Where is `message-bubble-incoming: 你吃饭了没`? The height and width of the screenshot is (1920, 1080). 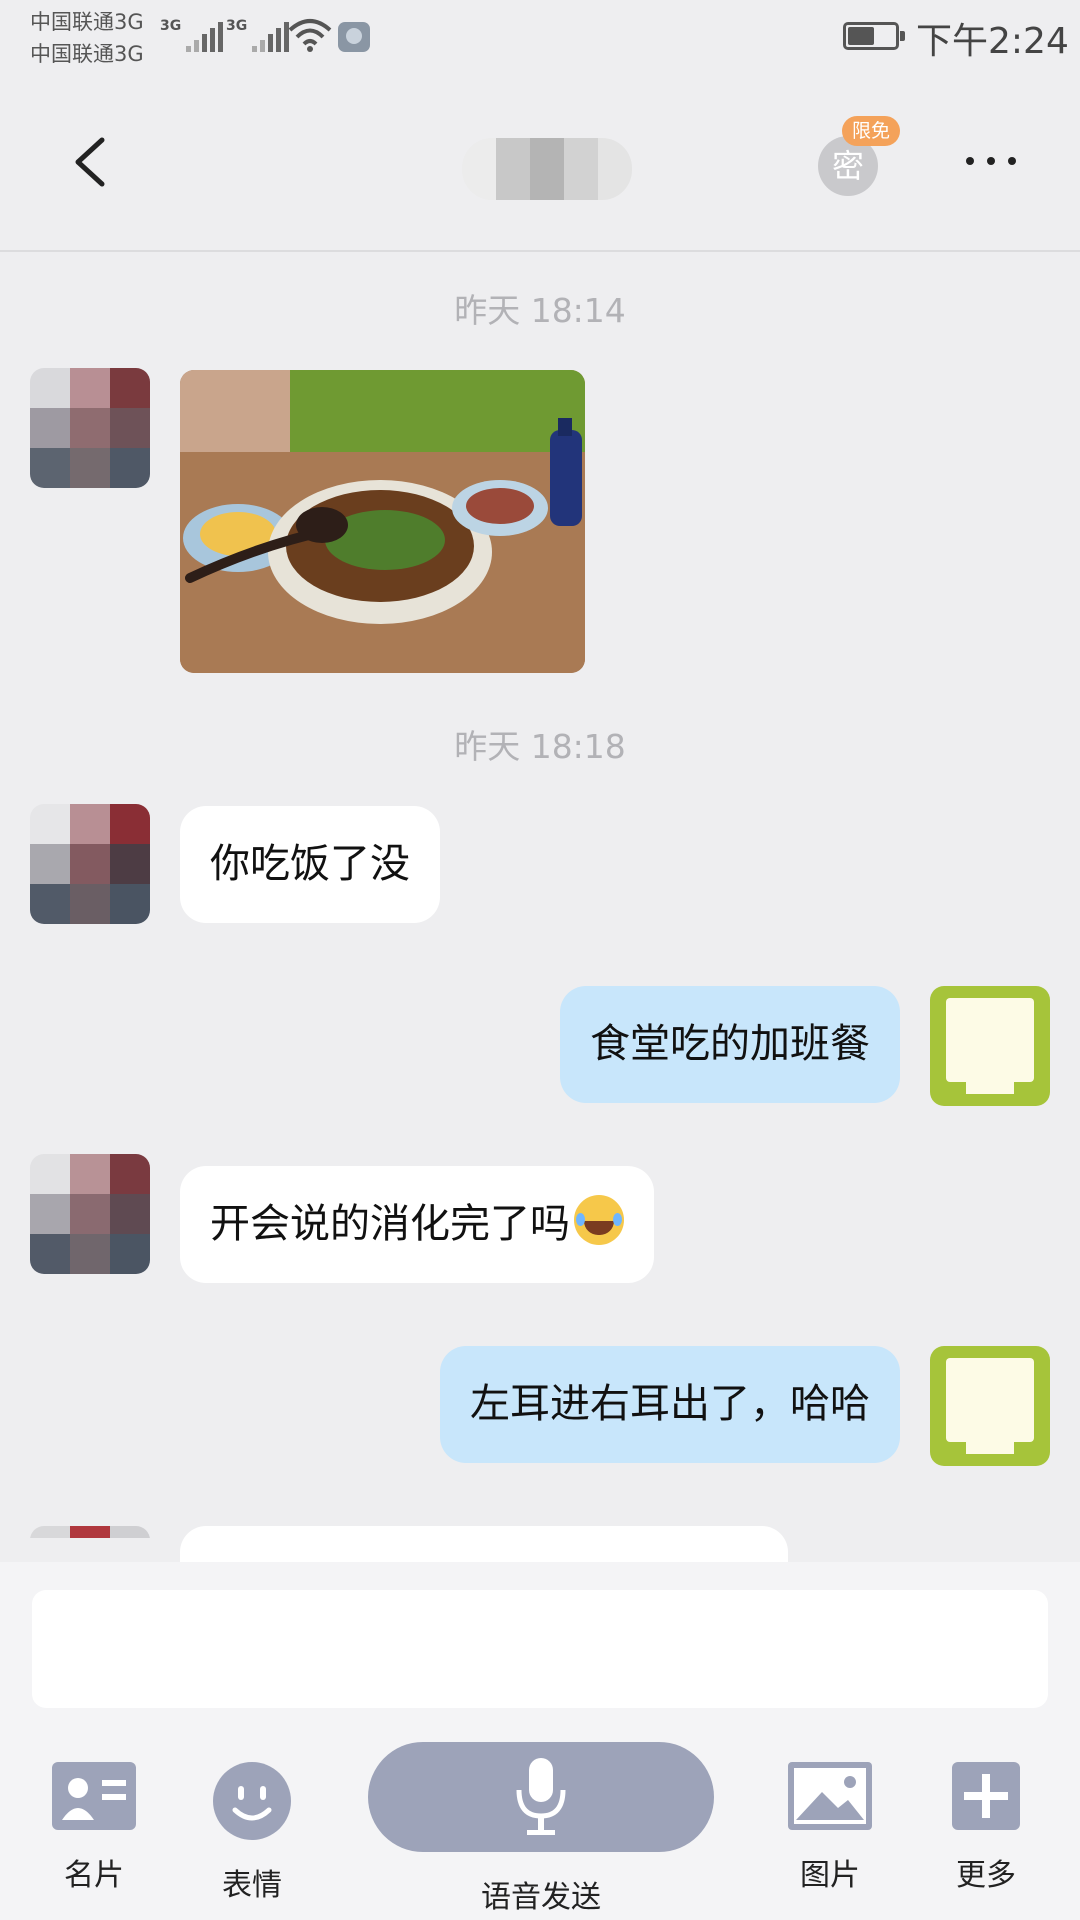 message-bubble-incoming: 你吃饭了没 is located at coordinates (310, 864).